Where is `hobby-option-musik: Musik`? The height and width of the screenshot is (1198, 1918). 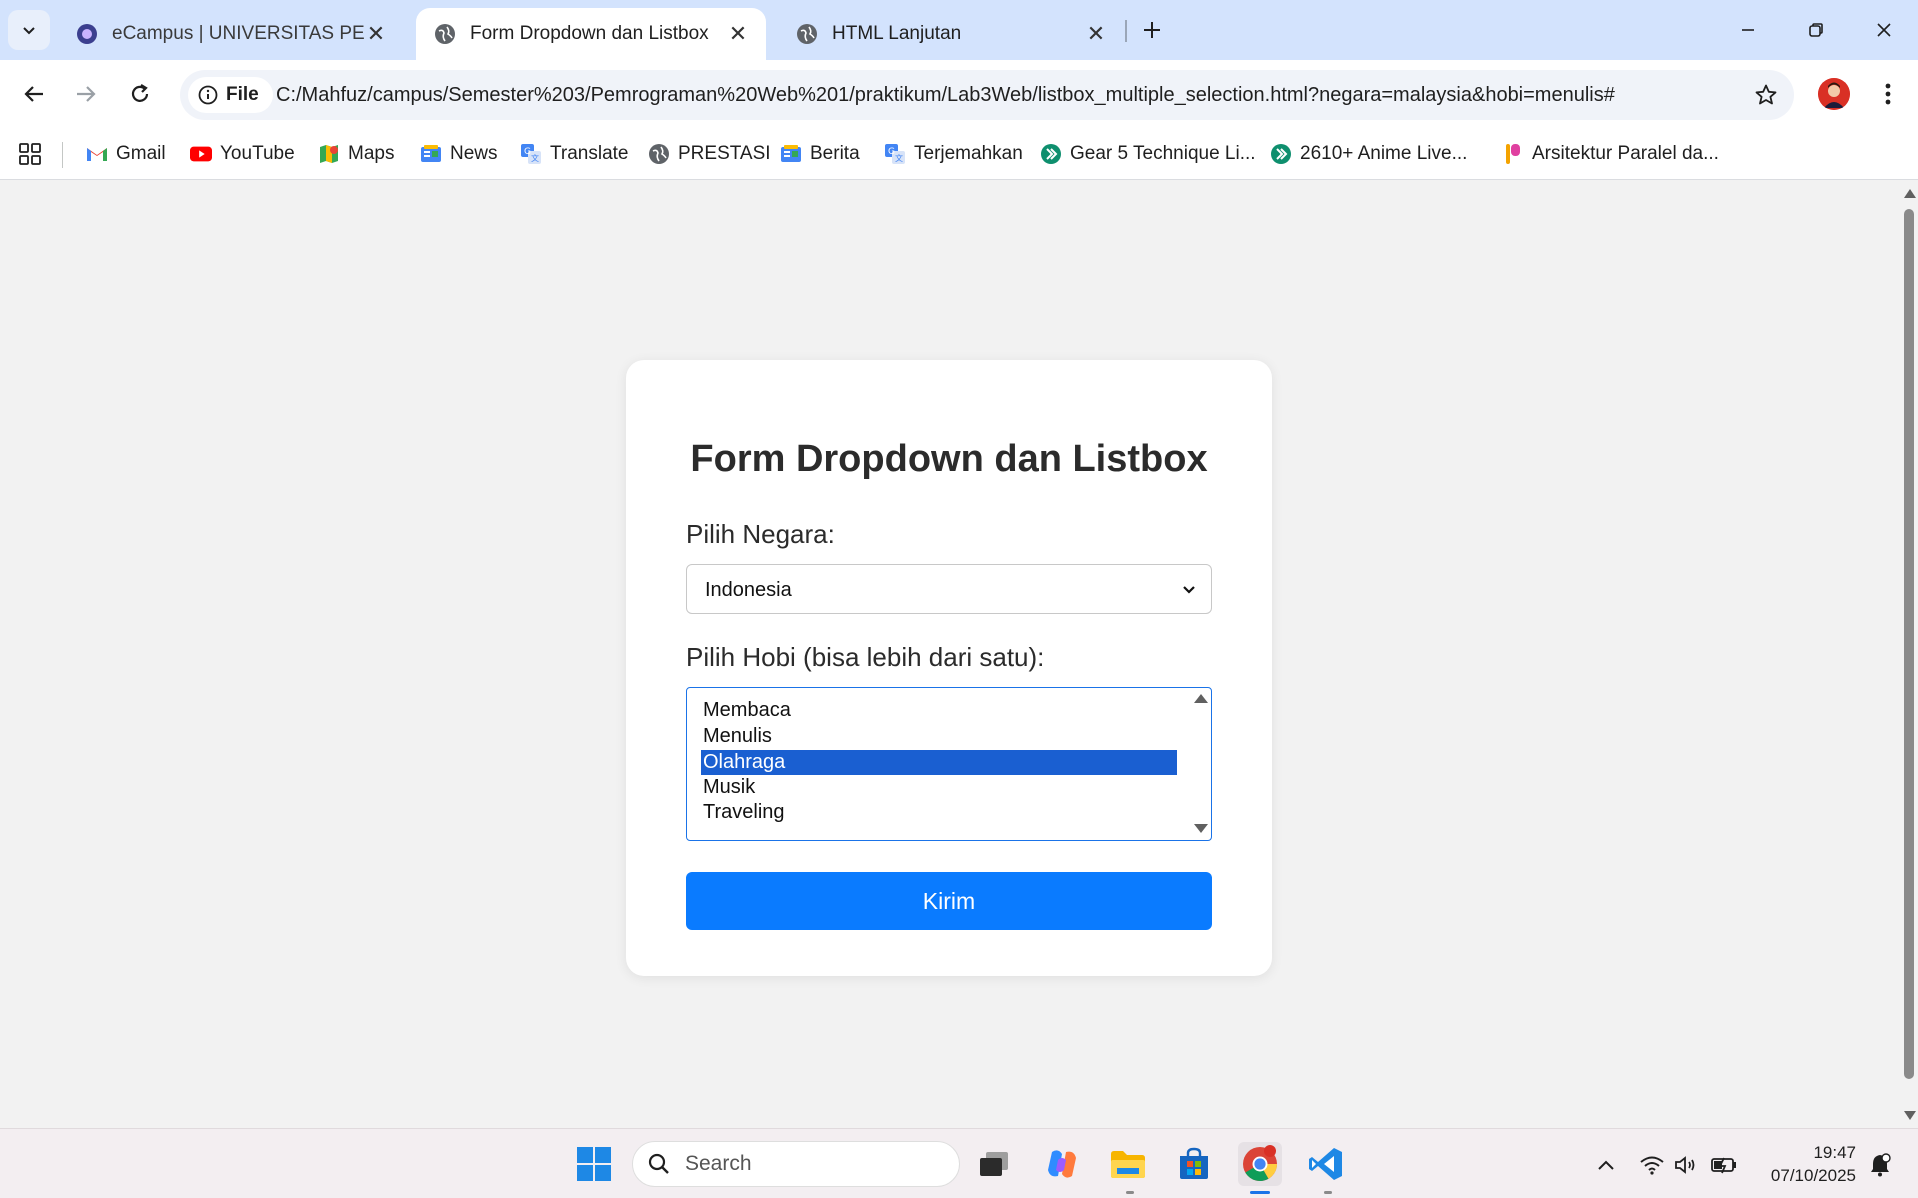
hobby-option-musik: Musik is located at coordinates (939, 787).